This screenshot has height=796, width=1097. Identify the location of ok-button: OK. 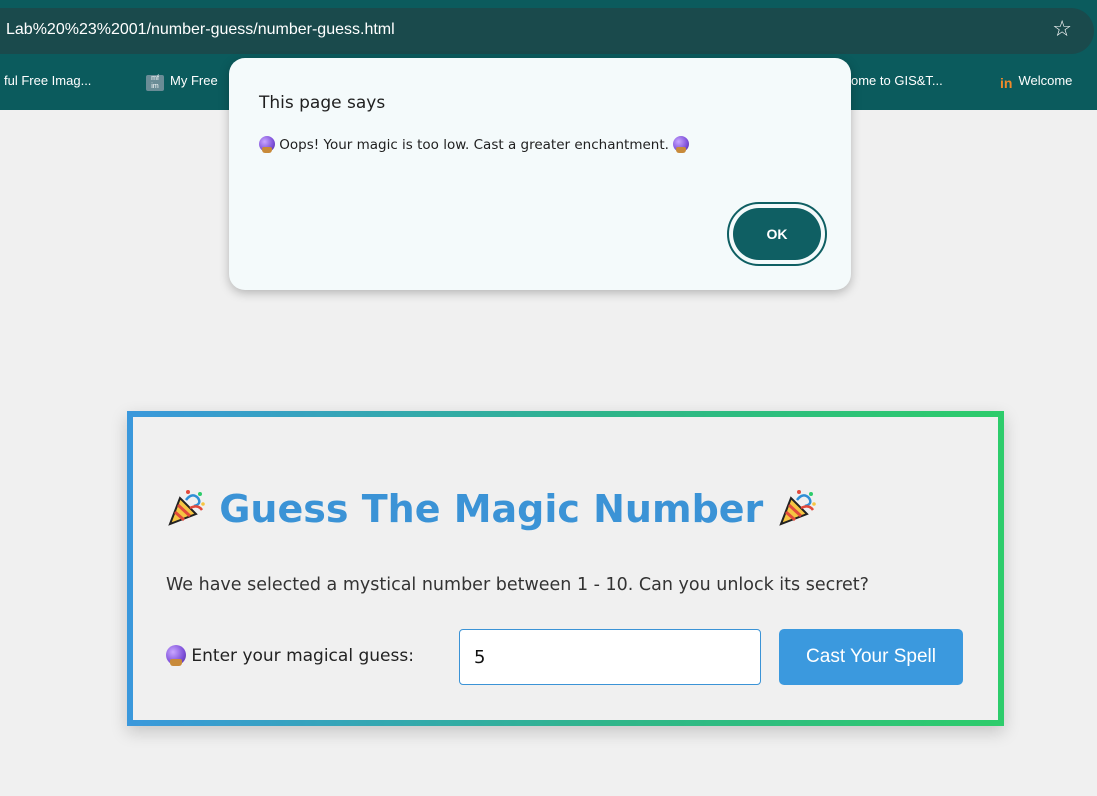
(777, 234).